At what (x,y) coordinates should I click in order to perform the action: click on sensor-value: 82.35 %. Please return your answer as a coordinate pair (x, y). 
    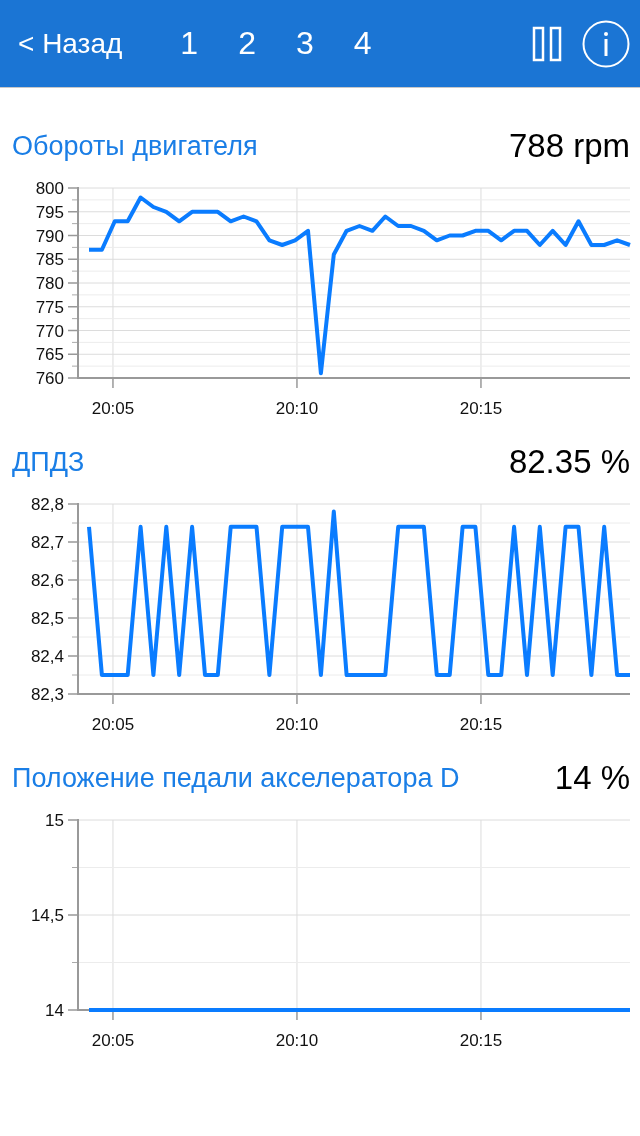
    Looking at the image, I should click on (569, 462).